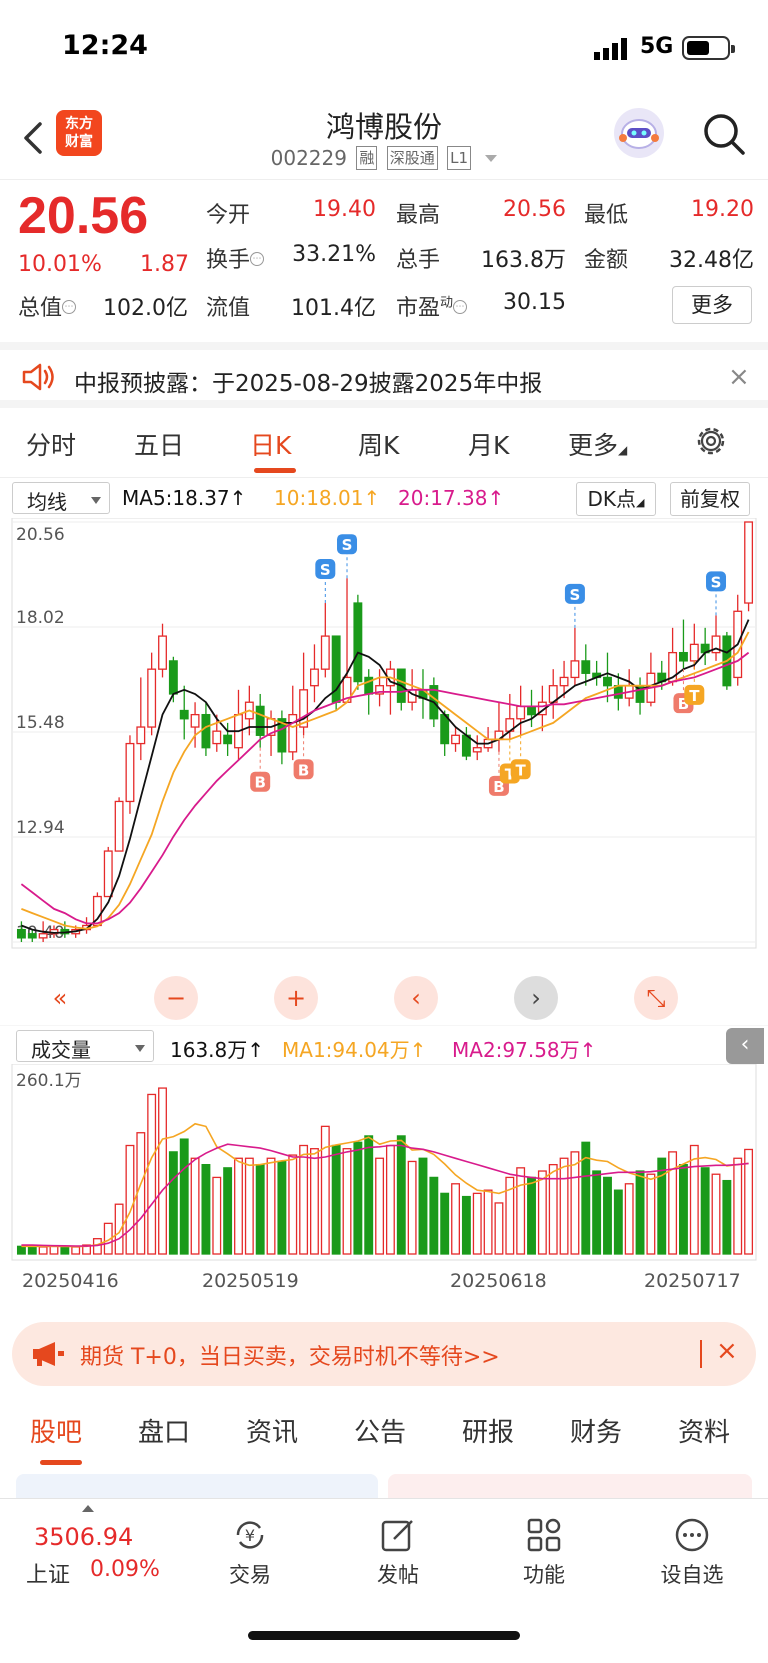 This screenshot has width=768, height=1663. Describe the element at coordinates (534, 302) in the screenshot. I see `value-pe: 30.15` at that location.